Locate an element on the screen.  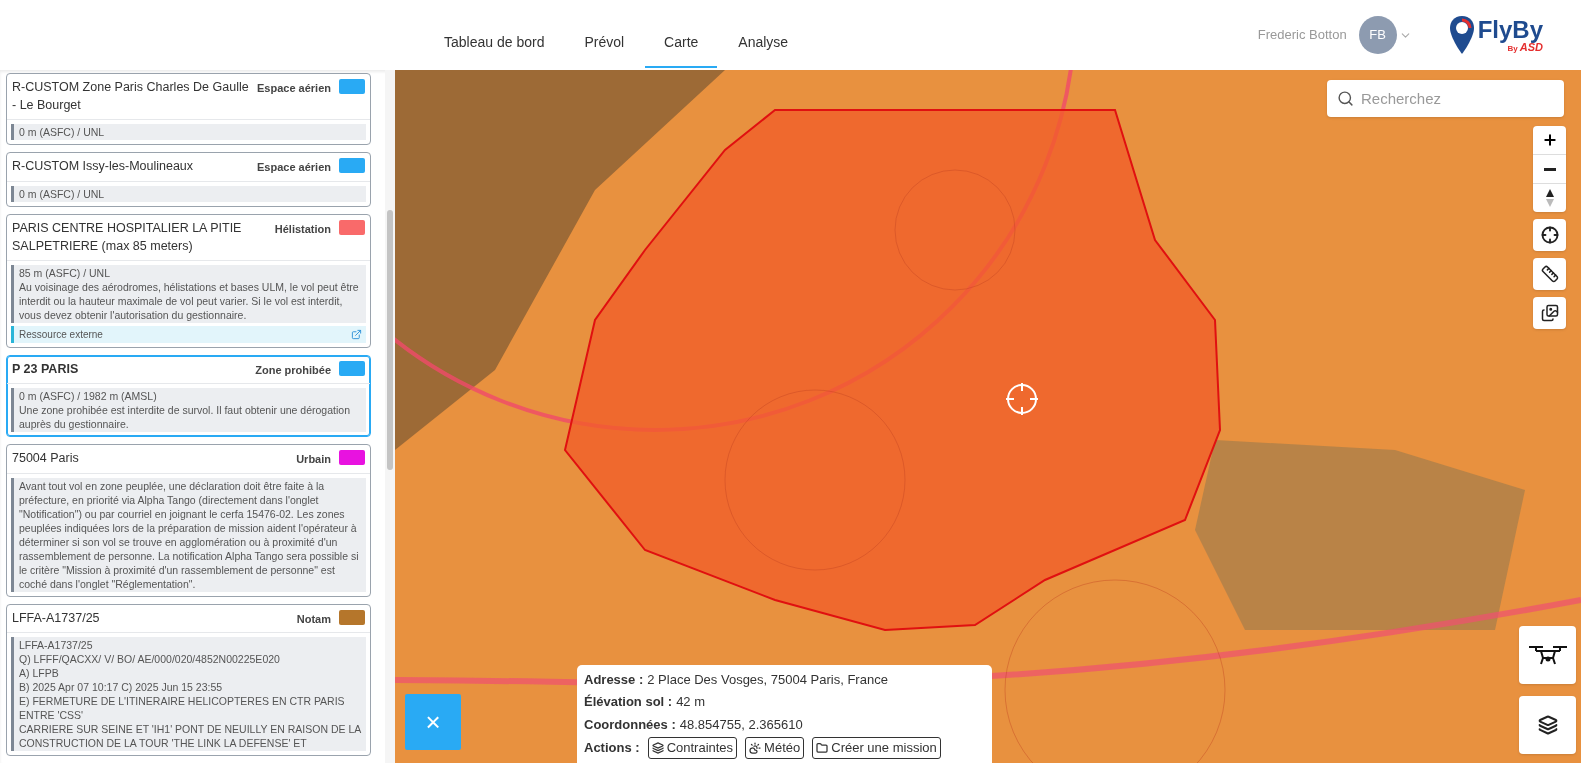
crosshair-icon is located at coordinates (1022, 399).